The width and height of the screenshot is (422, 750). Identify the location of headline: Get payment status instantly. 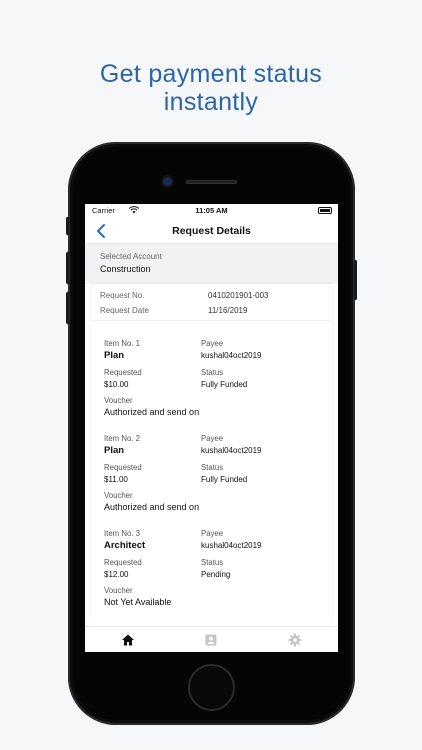
(211, 88).